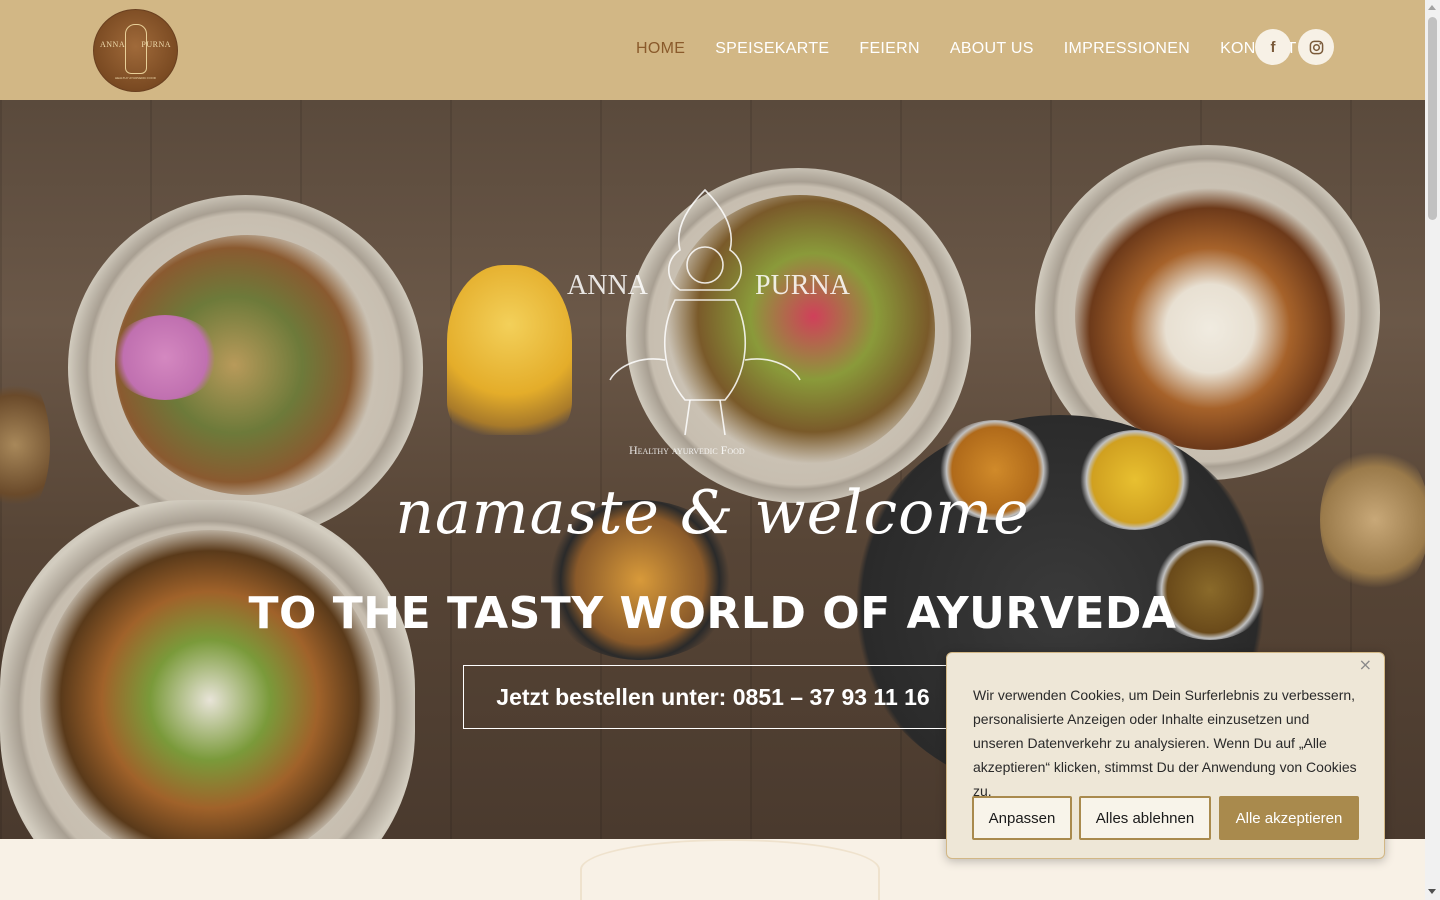  I want to click on scroll-down-arrow-icon, so click(1432, 891).